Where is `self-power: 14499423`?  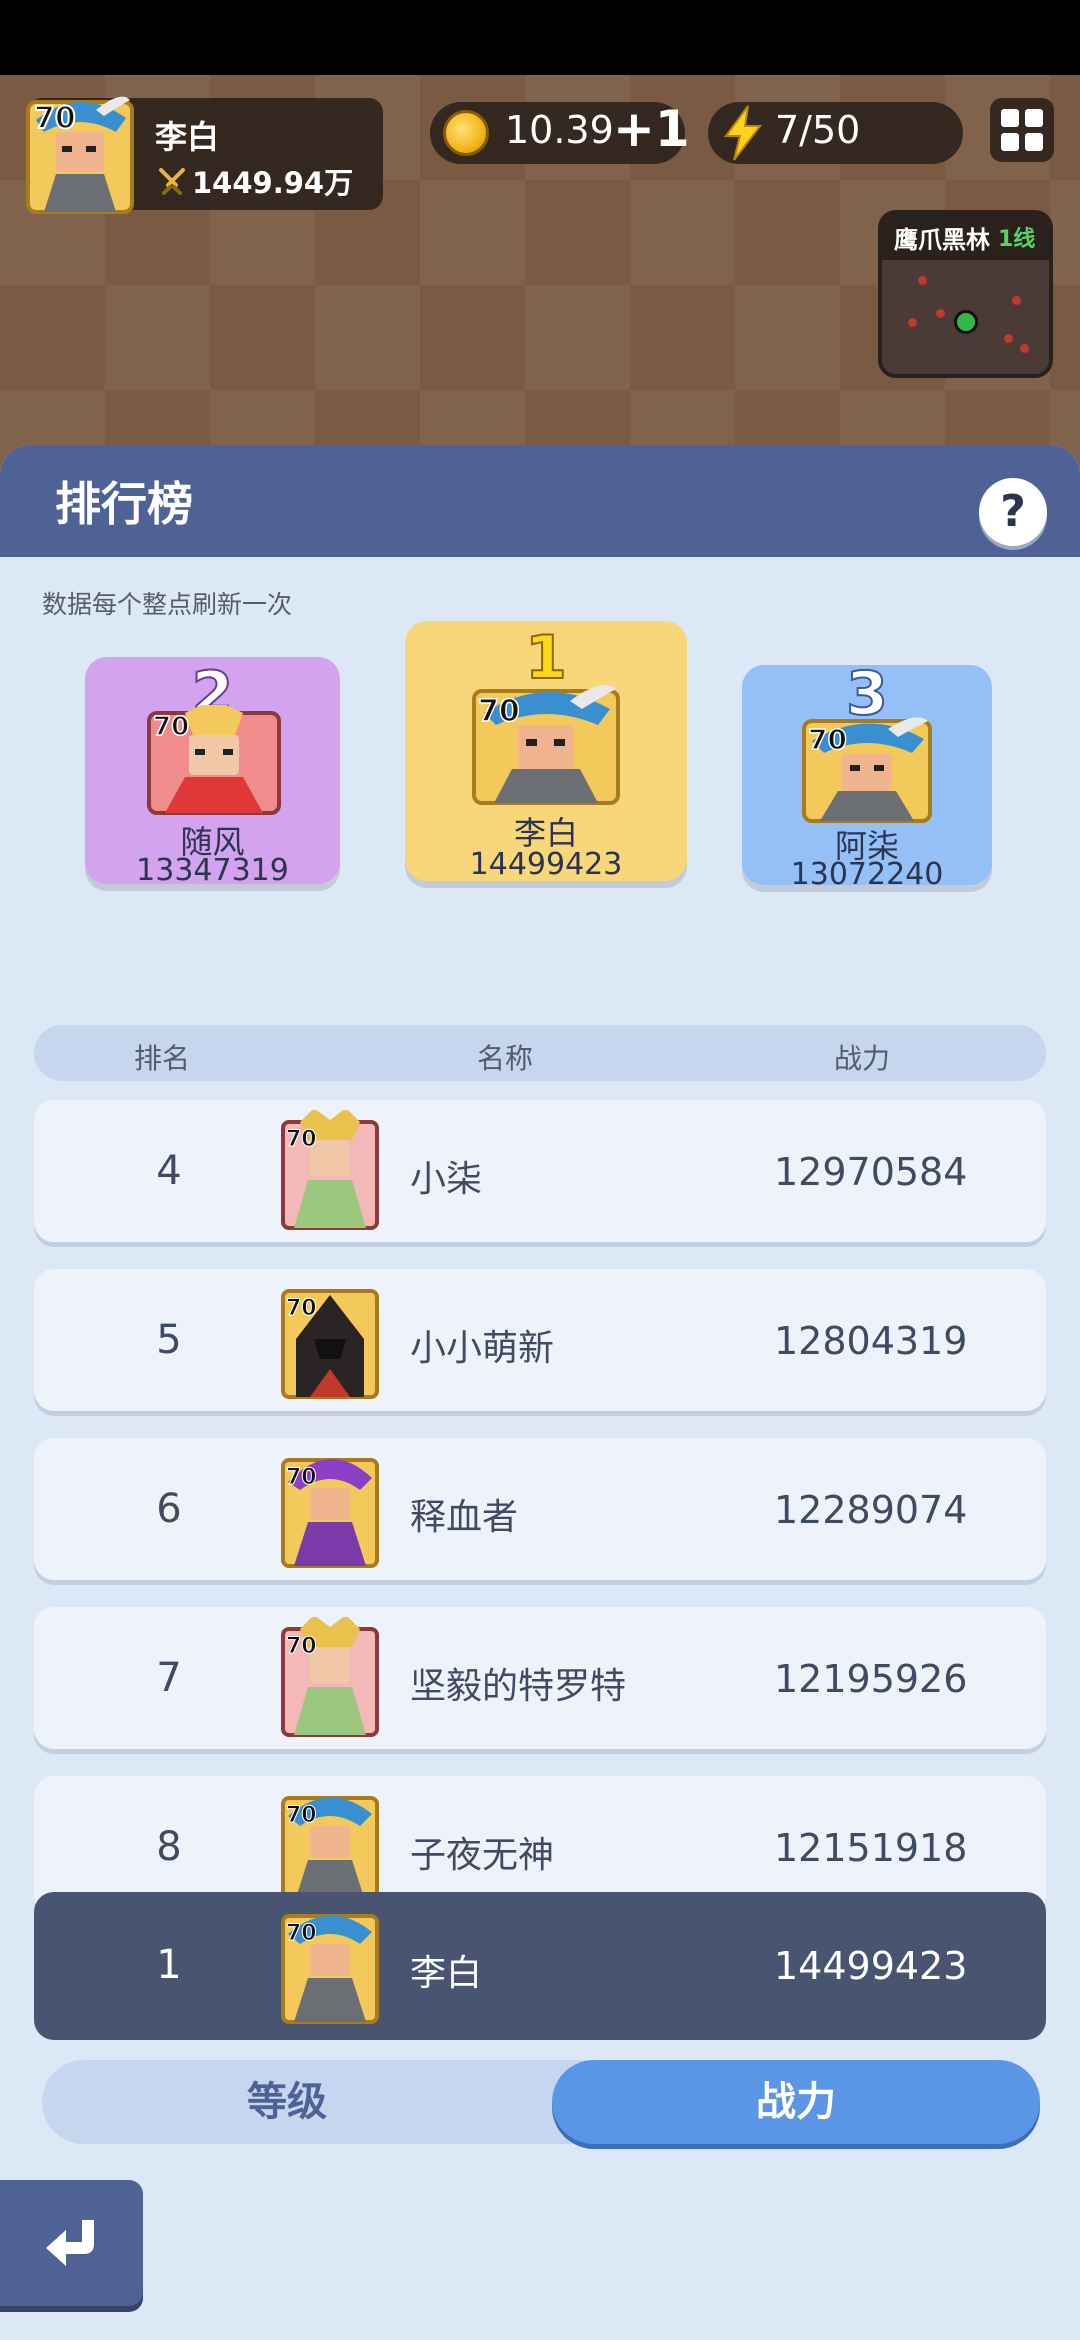
self-power: 14499423 is located at coordinates (871, 1966).